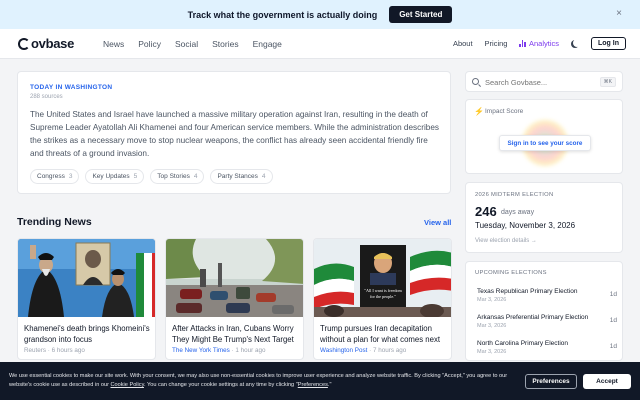 This screenshot has width=640, height=400. What do you see at coordinates (186, 44) in the screenshot?
I see `nav-link-social: Social` at bounding box center [186, 44].